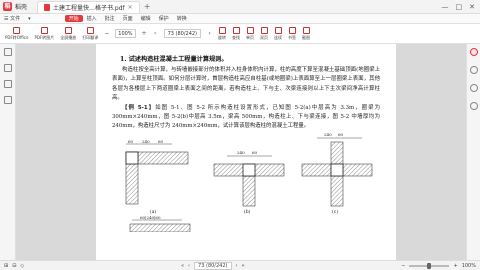  What do you see at coordinates (68, 30) in the screenshot?
I see `play-icon` at bounding box center [68, 30].